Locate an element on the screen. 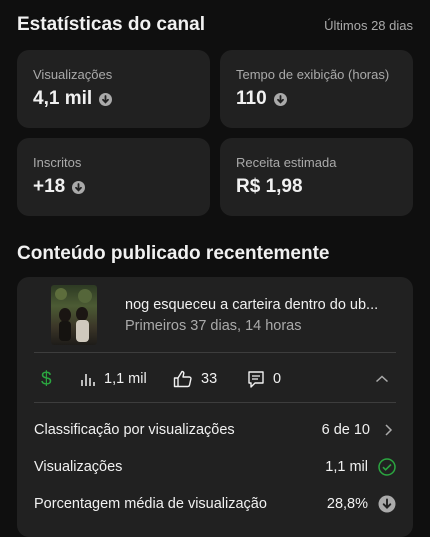  likes-value: 33 is located at coordinates (209, 379).